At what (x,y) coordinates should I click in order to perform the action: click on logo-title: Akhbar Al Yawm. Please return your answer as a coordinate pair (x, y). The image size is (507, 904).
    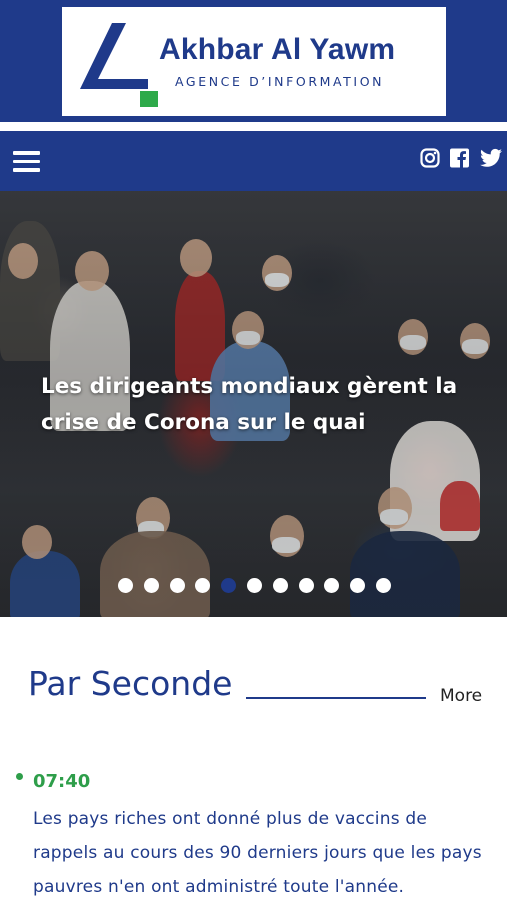
    Looking at the image, I should click on (277, 49).